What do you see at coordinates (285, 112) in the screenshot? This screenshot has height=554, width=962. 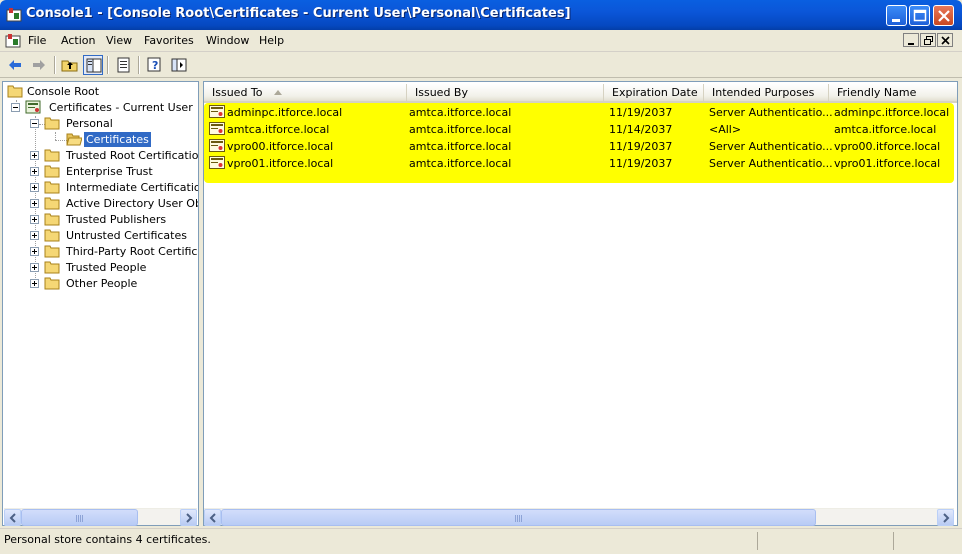 I see `cell-issued-to: adminpc.itforce.local` at bounding box center [285, 112].